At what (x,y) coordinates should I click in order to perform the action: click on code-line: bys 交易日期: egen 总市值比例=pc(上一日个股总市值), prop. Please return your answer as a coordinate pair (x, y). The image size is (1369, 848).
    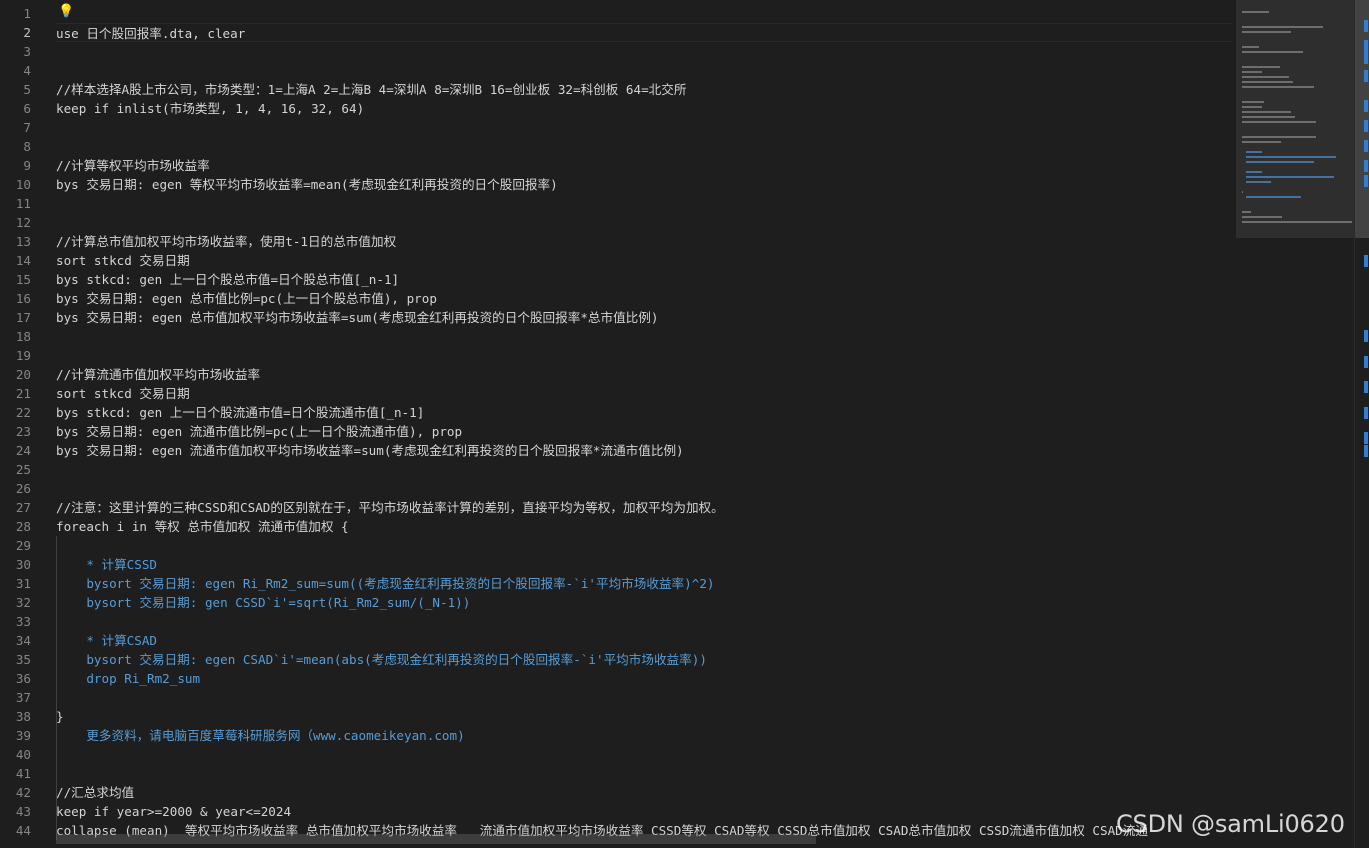
    Looking at the image, I should click on (644, 298).